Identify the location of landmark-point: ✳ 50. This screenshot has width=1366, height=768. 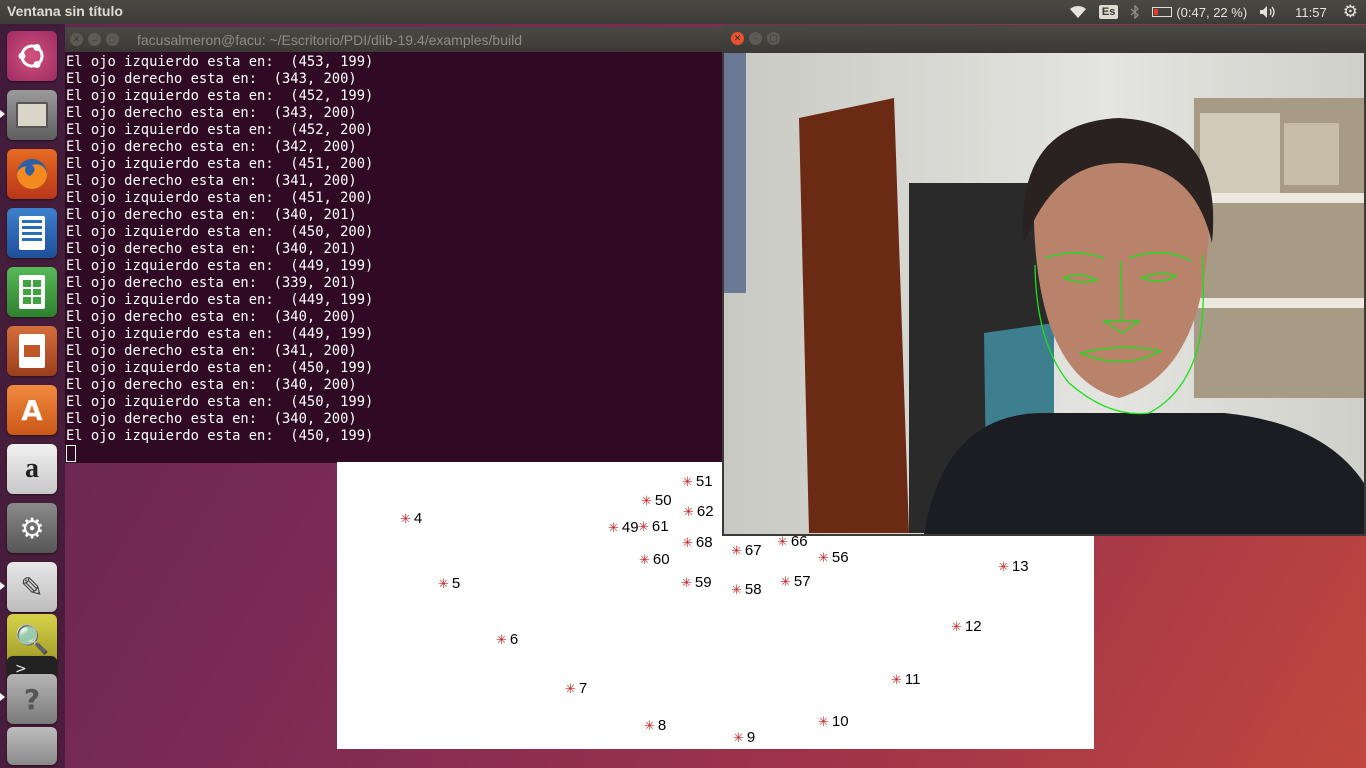
(656, 501).